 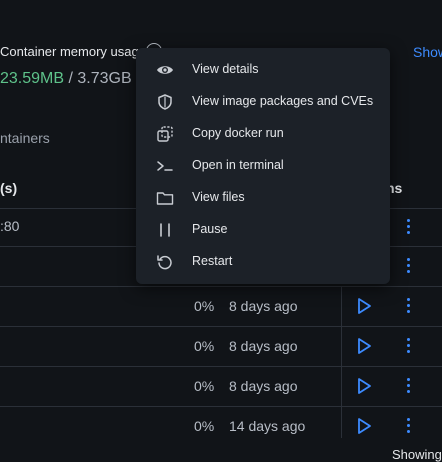 What do you see at coordinates (165, 70) in the screenshot?
I see `eye-icon` at bounding box center [165, 70].